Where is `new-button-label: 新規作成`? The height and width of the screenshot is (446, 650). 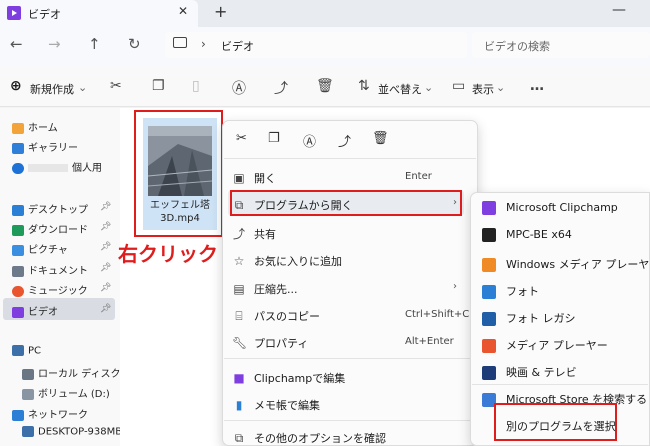
new-button-label: 新規作成 is located at coordinates (52, 89).